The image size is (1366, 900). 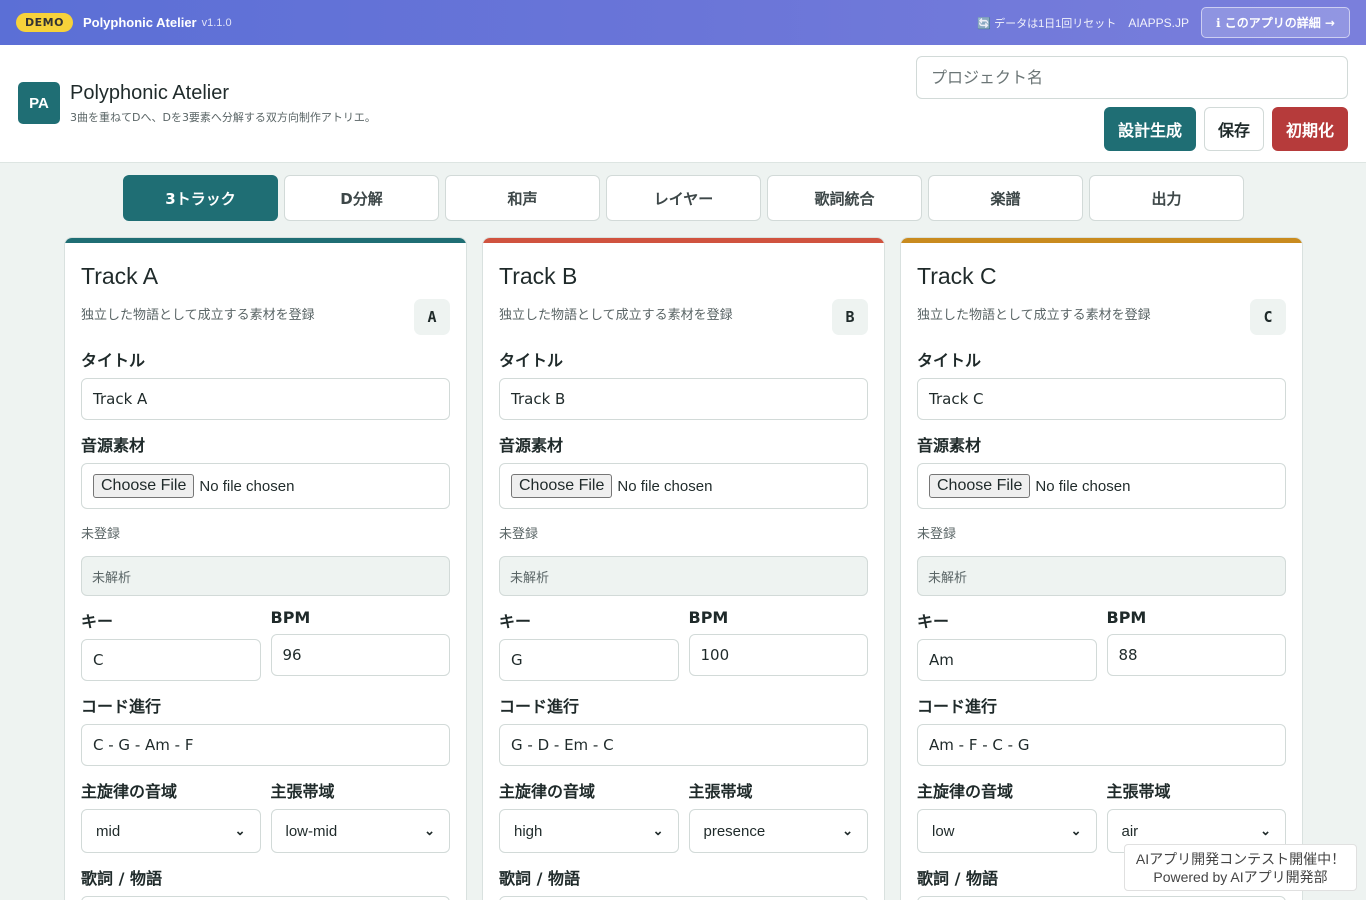 I want to click on bpm-input: 88, so click(x=1196, y=655).